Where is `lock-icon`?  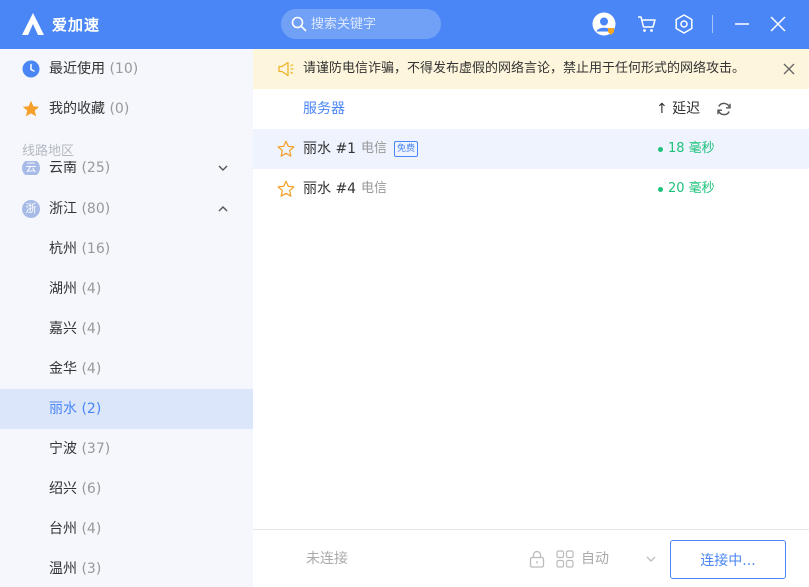
lock-icon is located at coordinates (537, 559).